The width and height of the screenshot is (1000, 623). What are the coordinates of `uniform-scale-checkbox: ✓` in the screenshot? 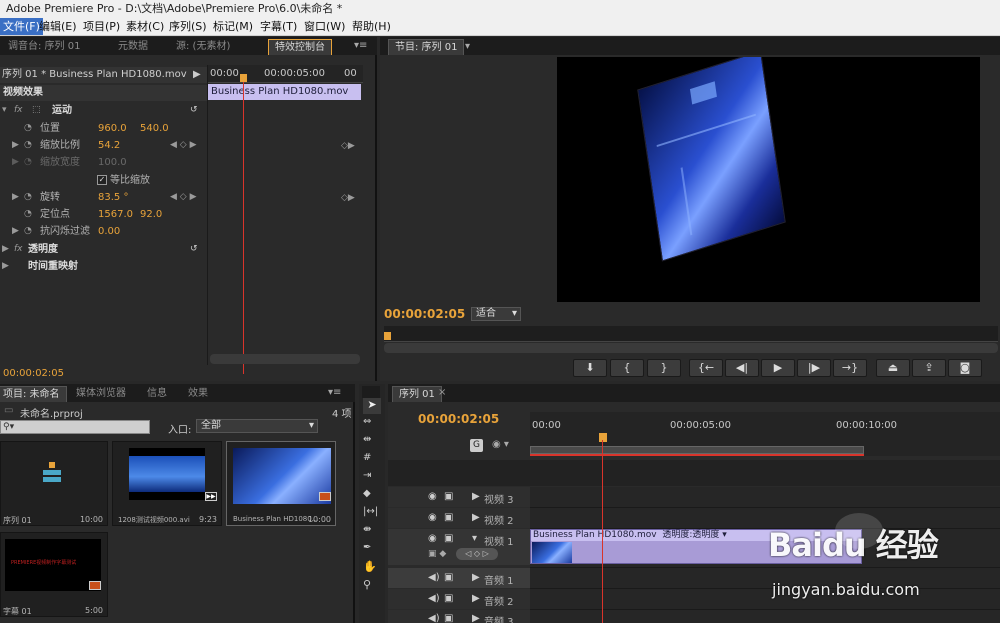 It's located at (102, 180).